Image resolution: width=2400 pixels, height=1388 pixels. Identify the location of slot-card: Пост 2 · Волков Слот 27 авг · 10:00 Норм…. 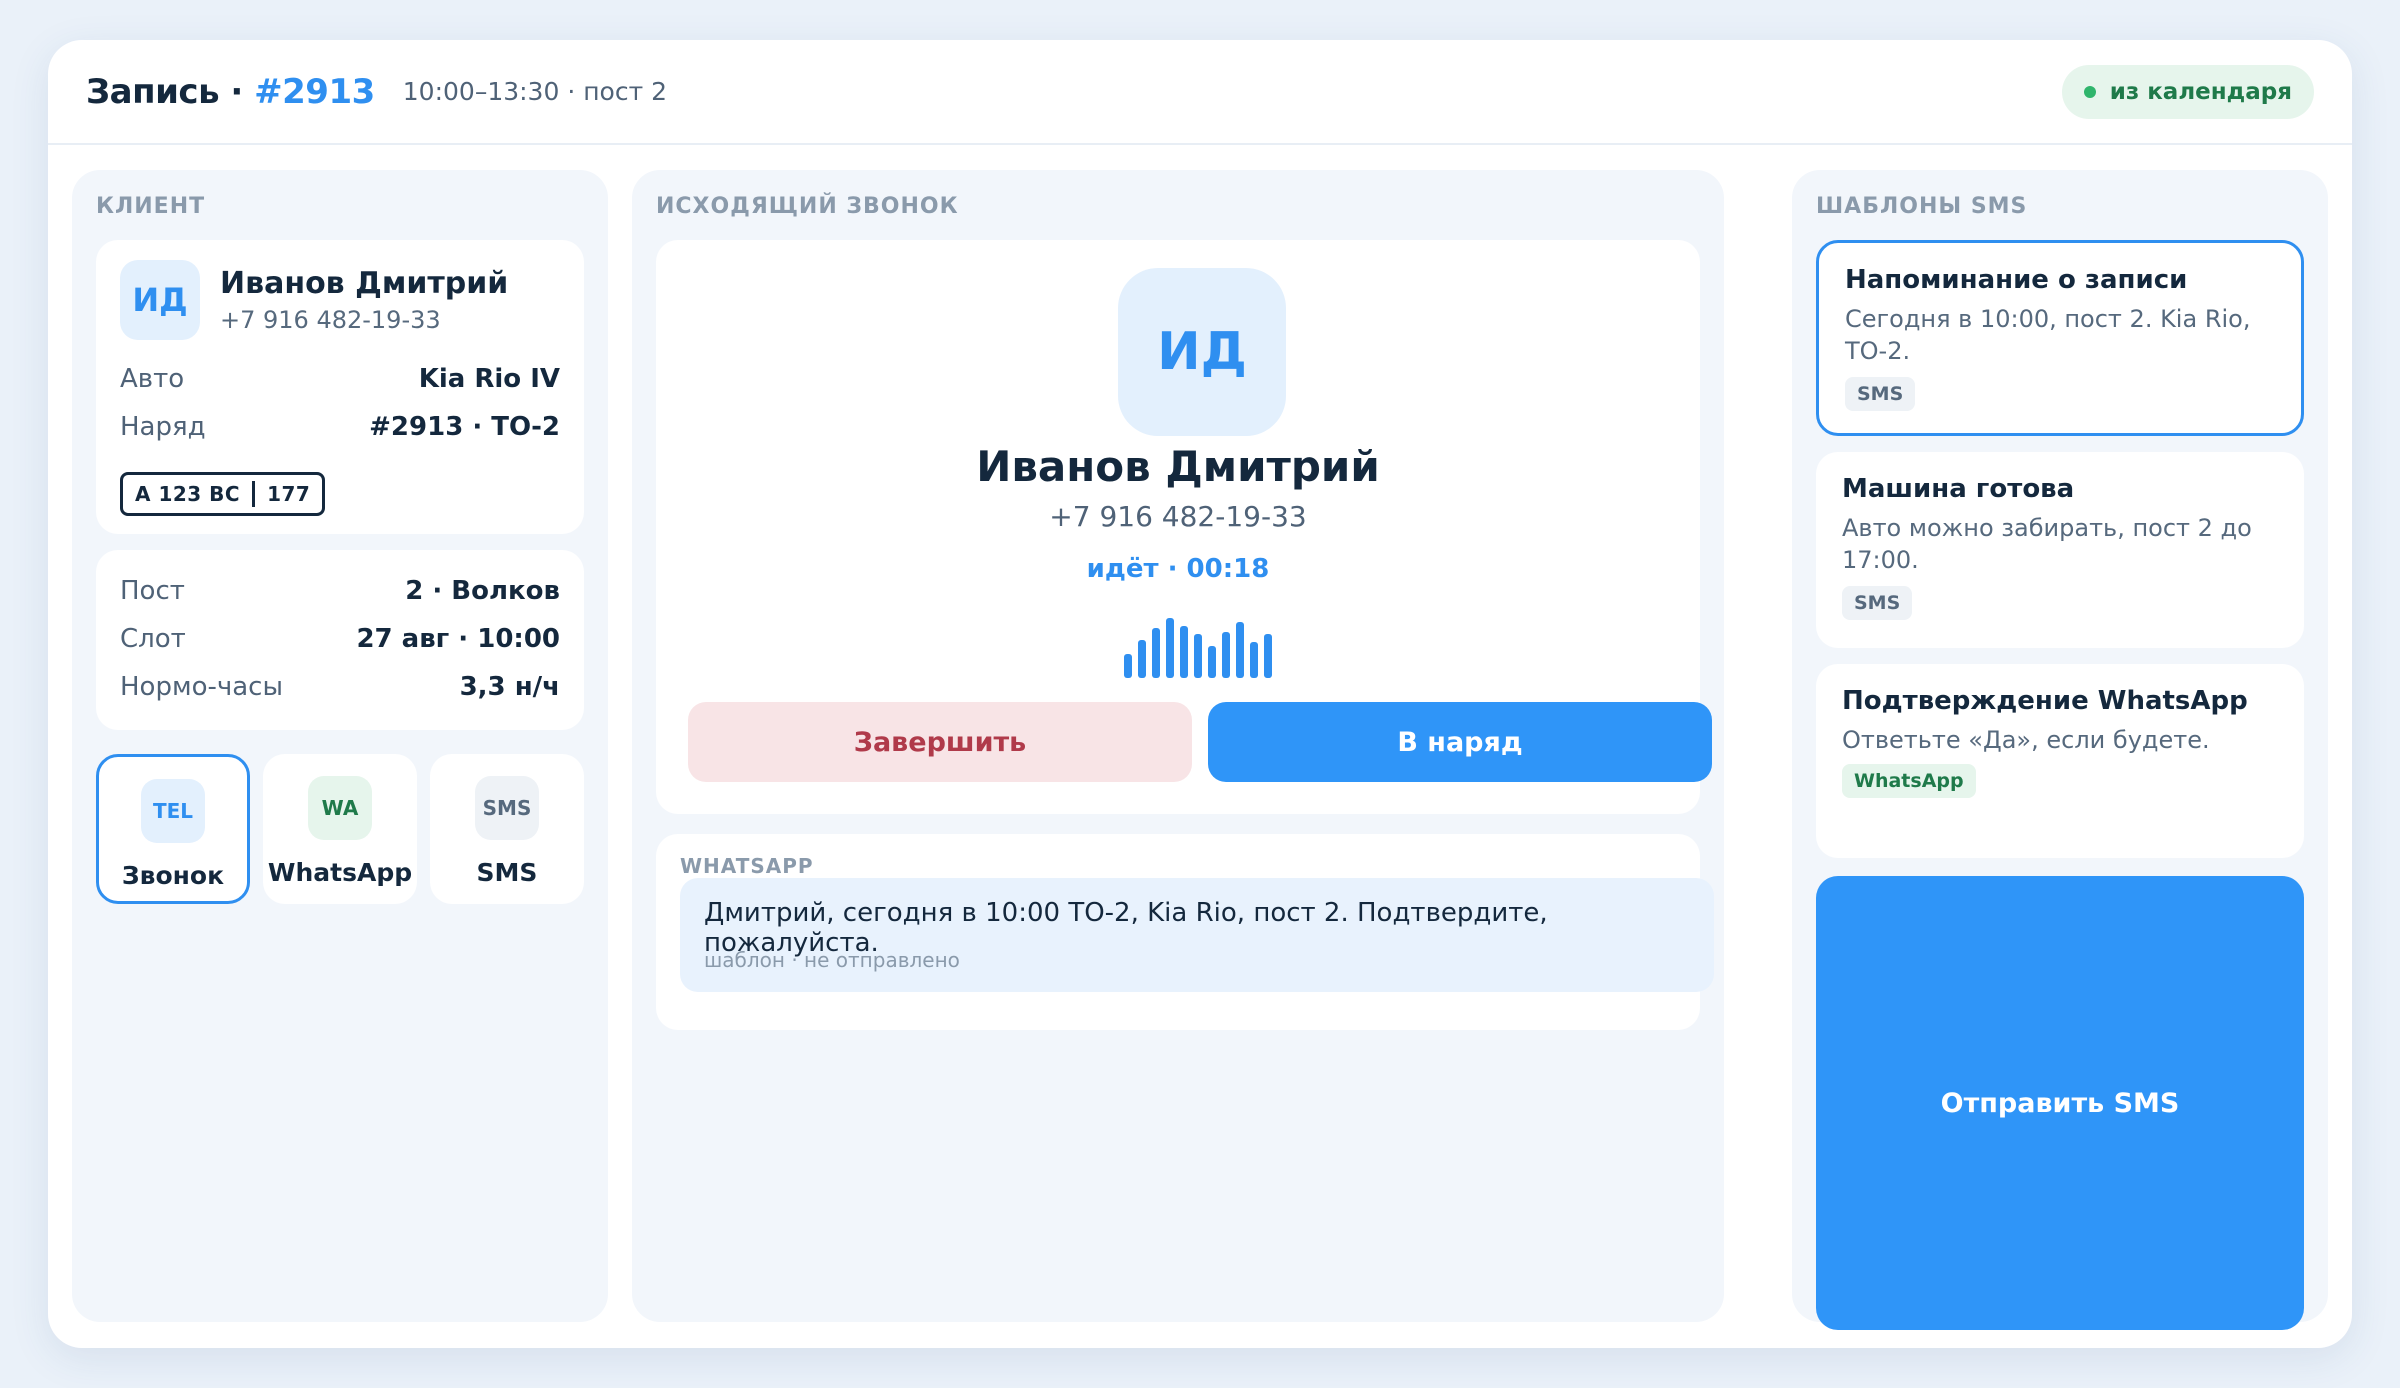
(340, 640).